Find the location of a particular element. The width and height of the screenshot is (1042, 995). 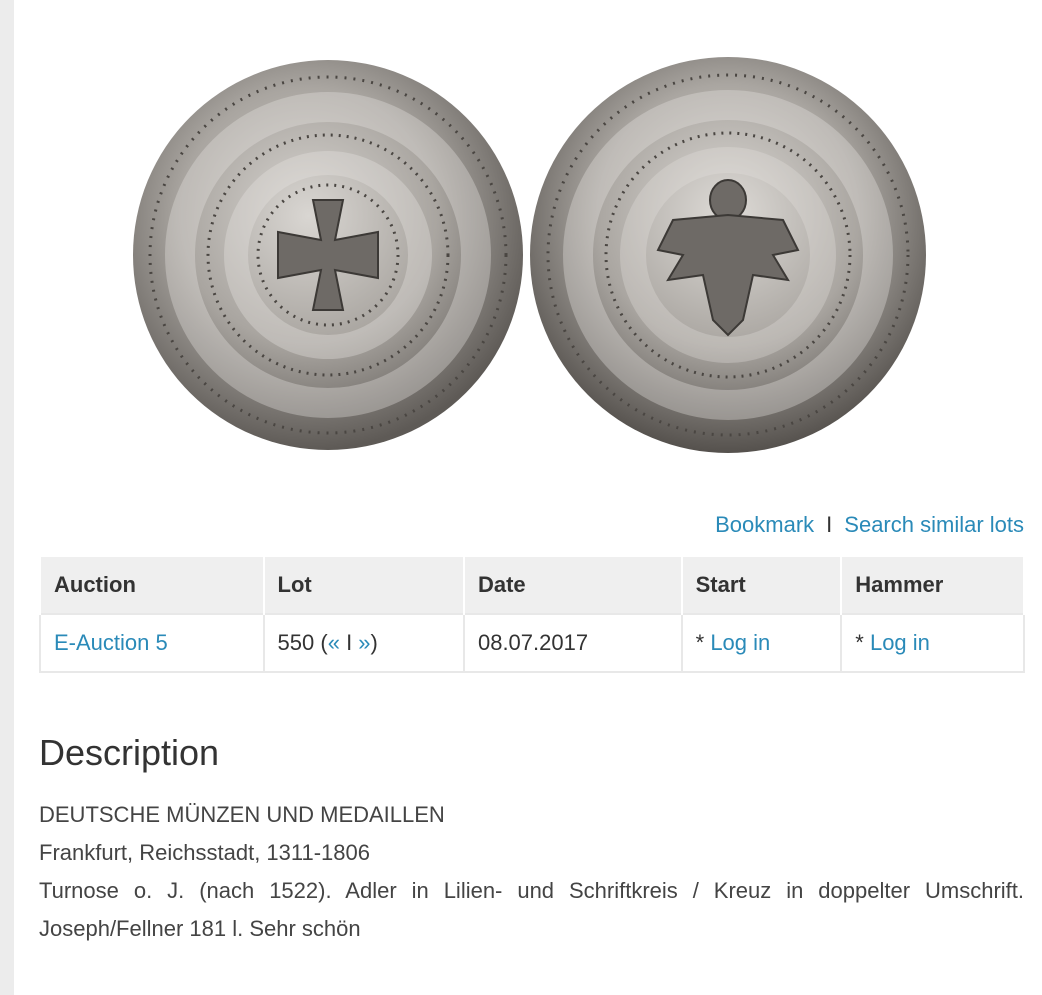

cell-start: * Log in is located at coordinates (761, 643).